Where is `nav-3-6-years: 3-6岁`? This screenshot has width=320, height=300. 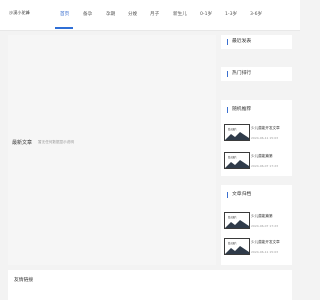 nav-3-6-years: 3-6岁 is located at coordinates (256, 14).